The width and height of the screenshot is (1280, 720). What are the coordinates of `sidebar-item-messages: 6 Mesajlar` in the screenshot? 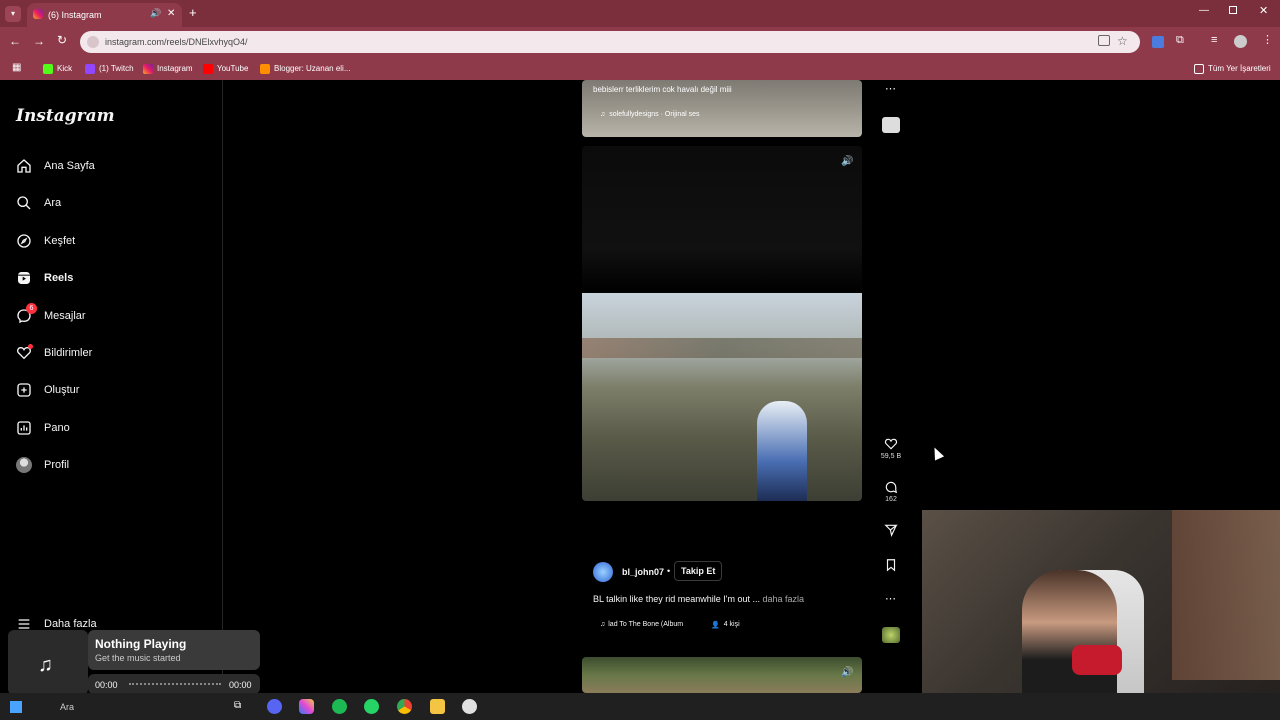 It's located at (51, 314).